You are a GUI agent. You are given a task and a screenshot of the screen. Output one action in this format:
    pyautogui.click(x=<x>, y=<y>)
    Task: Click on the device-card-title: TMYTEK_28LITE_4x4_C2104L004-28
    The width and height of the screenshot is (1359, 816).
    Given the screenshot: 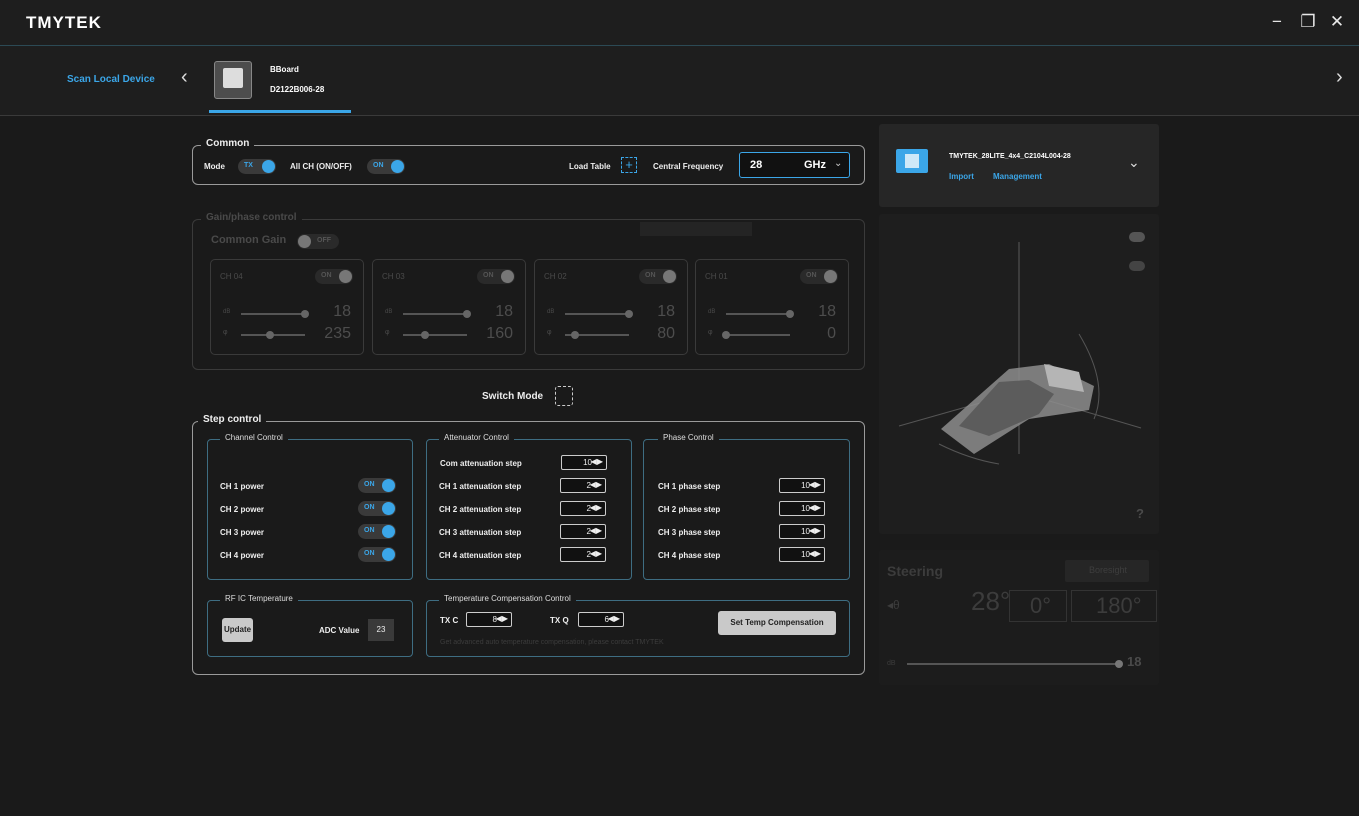 What is the action you would take?
    pyautogui.click(x=1010, y=156)
    